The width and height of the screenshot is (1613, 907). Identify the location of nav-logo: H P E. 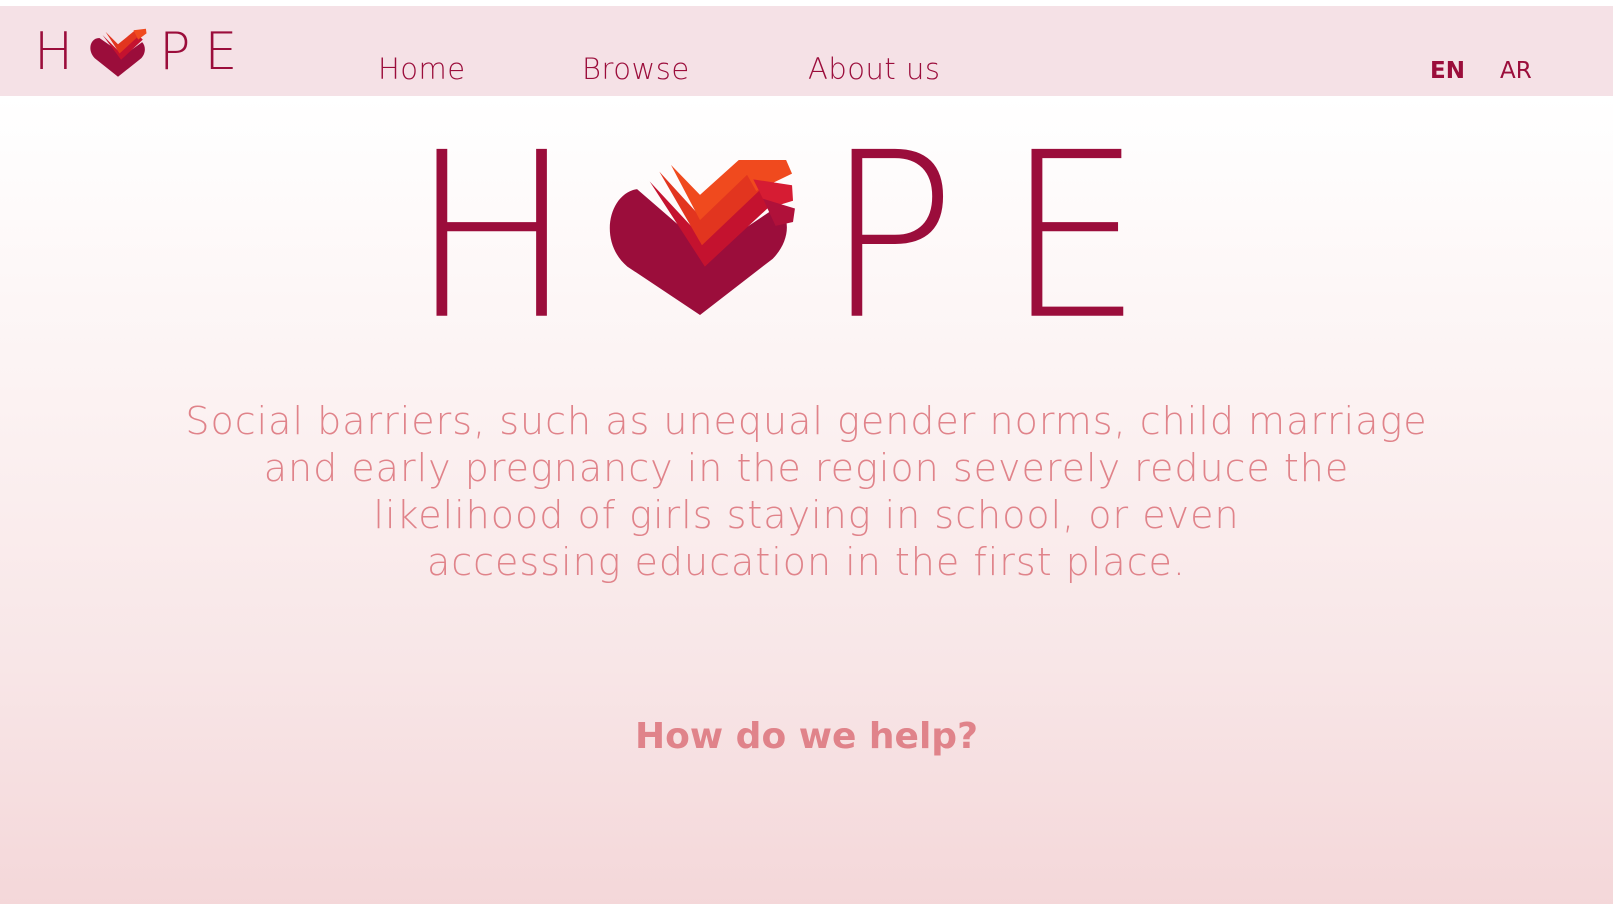
(142, 52).